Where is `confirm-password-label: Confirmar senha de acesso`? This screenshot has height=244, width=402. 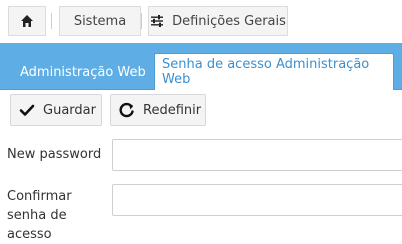
confirm-password-label: Confirmar senha de acesso is located at coordinates (39, 215).